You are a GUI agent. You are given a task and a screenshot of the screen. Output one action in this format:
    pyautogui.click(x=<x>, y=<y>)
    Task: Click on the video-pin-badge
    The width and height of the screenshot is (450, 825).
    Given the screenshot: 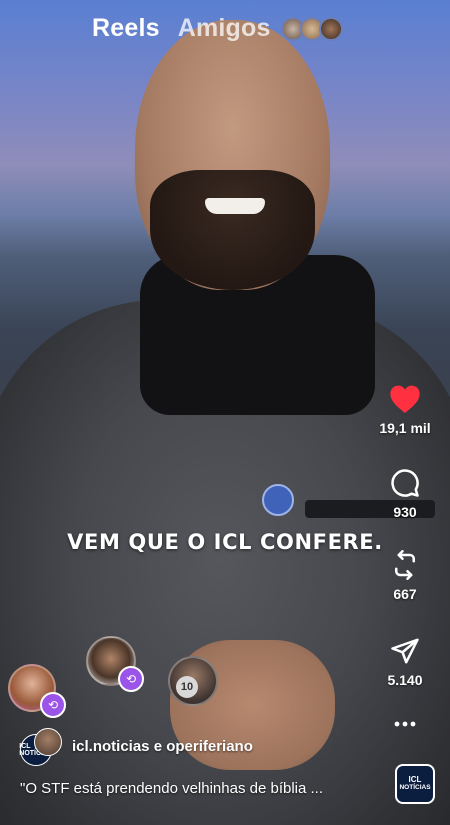 What is the action you would take?
    pyautogui.click(x=278, y=500)
    